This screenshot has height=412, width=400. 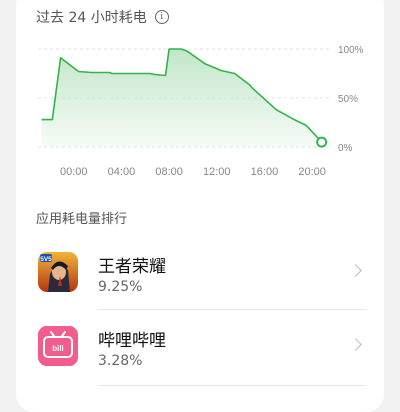 I want to click on bilibili-icon: bili, so click(x=58, y=346).